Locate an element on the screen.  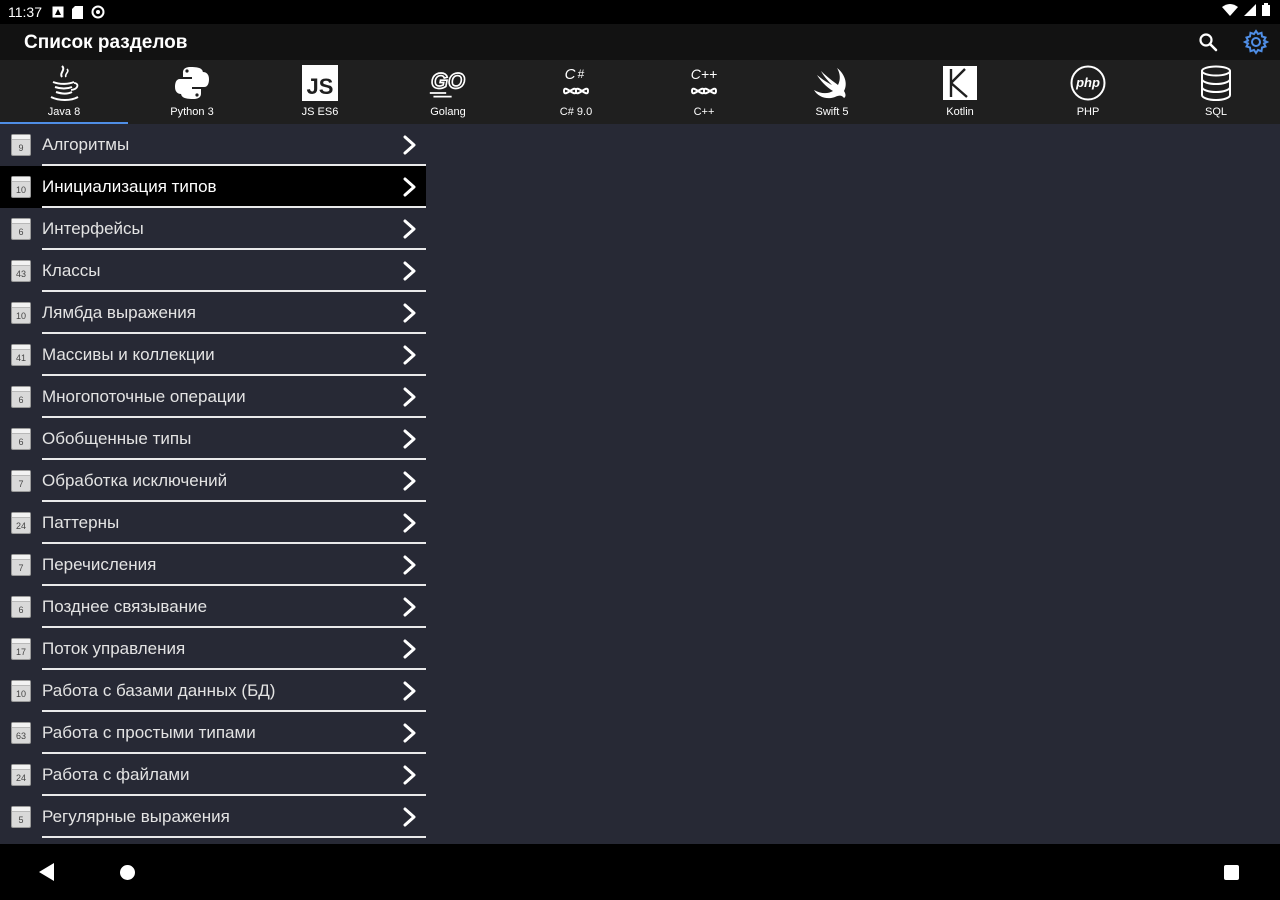
list-item: 6 Позднее связывание is located at coordinates (213, 607).